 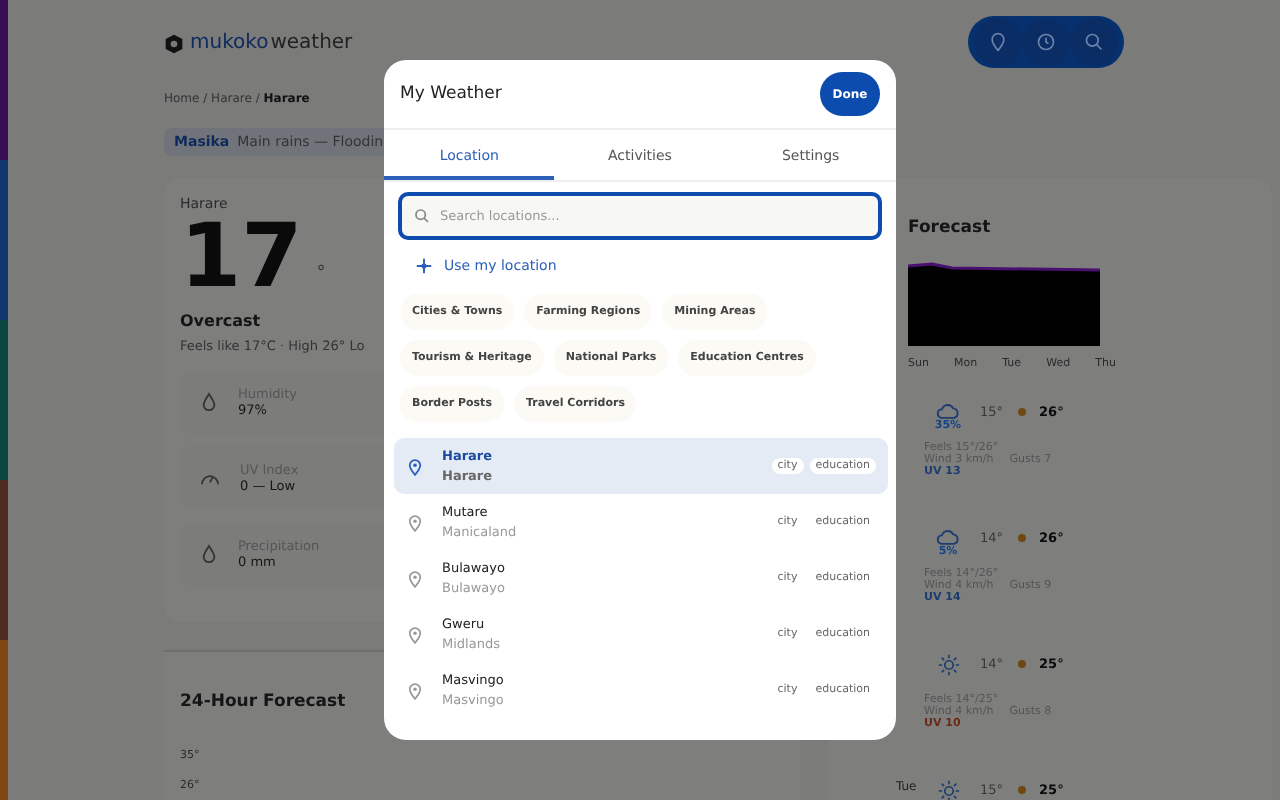 I want to click on search-button, so click(x=1094, y=42).